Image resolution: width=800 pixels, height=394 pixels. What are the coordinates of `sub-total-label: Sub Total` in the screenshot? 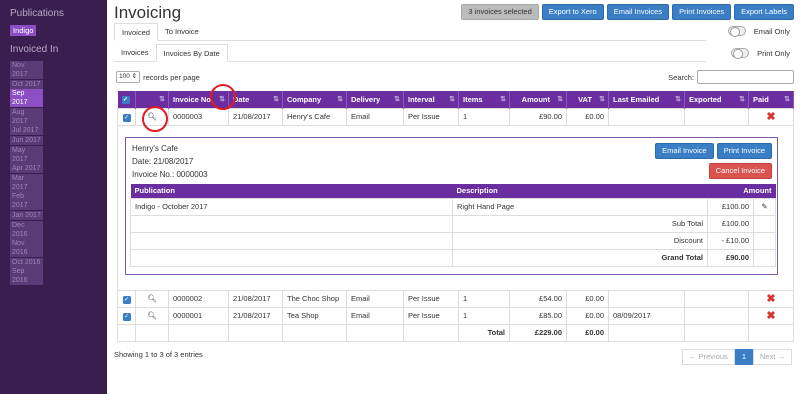 It's located at (580, 223).